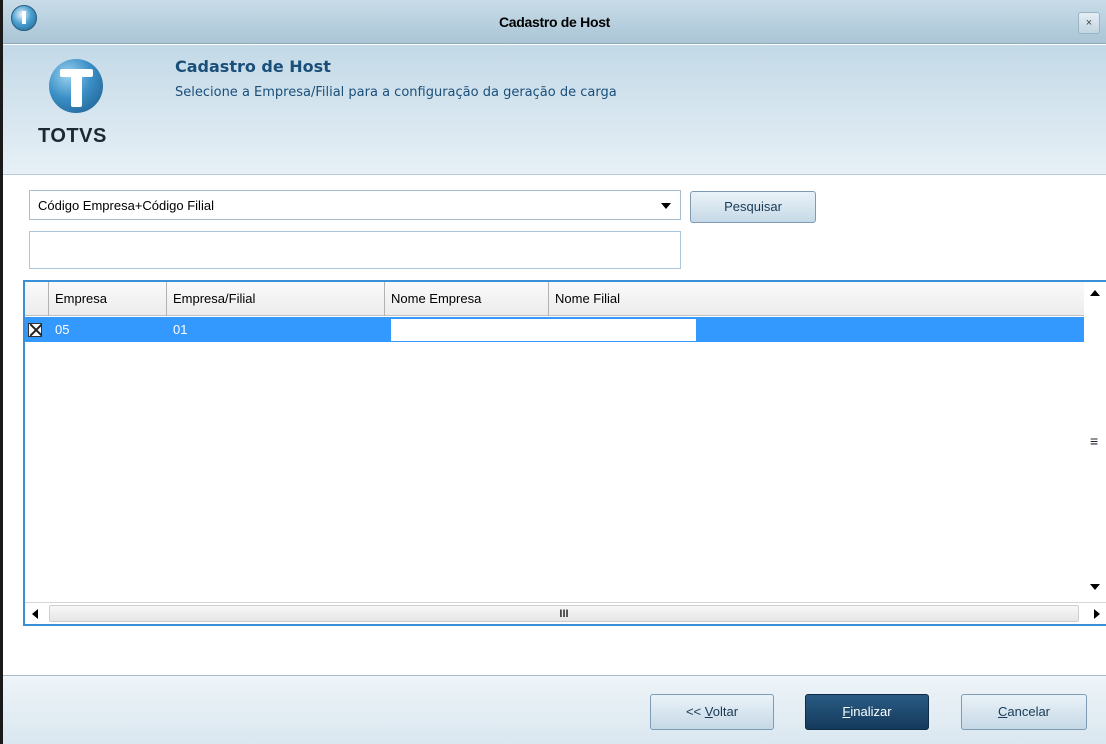  What do you see at coordinates (355, 250) in the screenshot?
I see `search-input` at bounding box center [355, 250].